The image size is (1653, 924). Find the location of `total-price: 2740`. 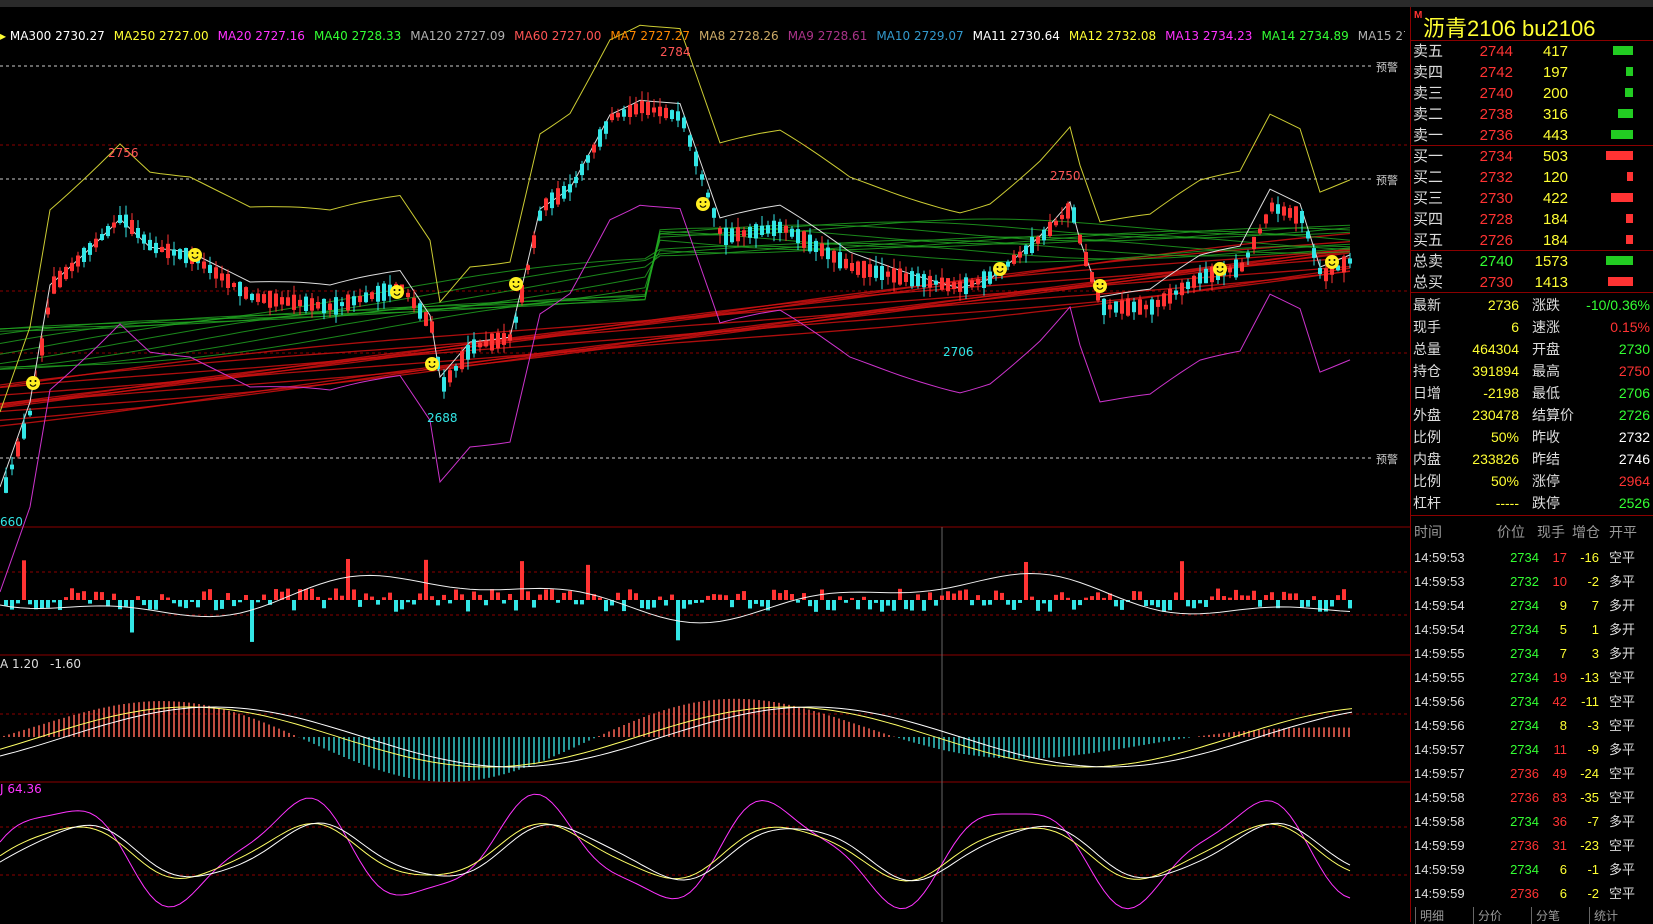

total-price: 2740 is located at coordinates (1496, 261).